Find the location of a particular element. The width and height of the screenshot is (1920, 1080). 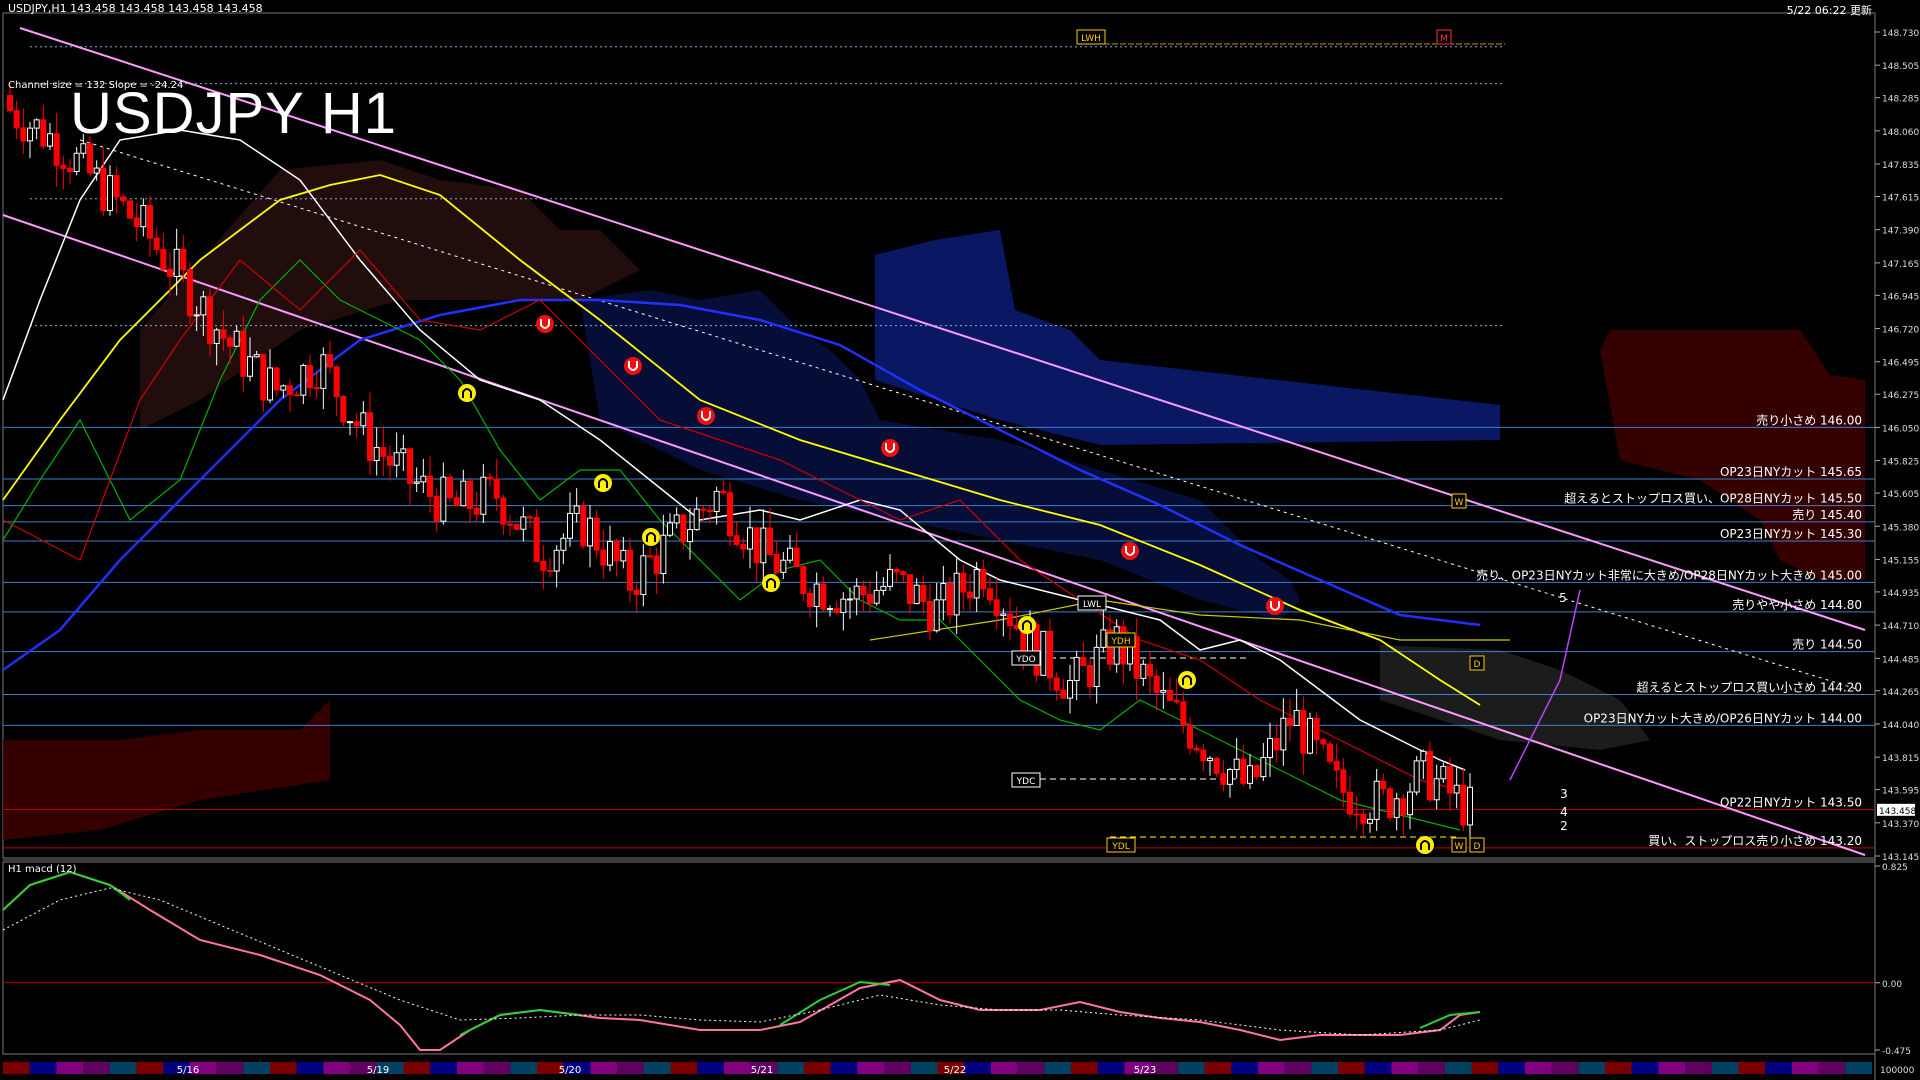

sell-signal-icon is located at coordinates (545, 324).